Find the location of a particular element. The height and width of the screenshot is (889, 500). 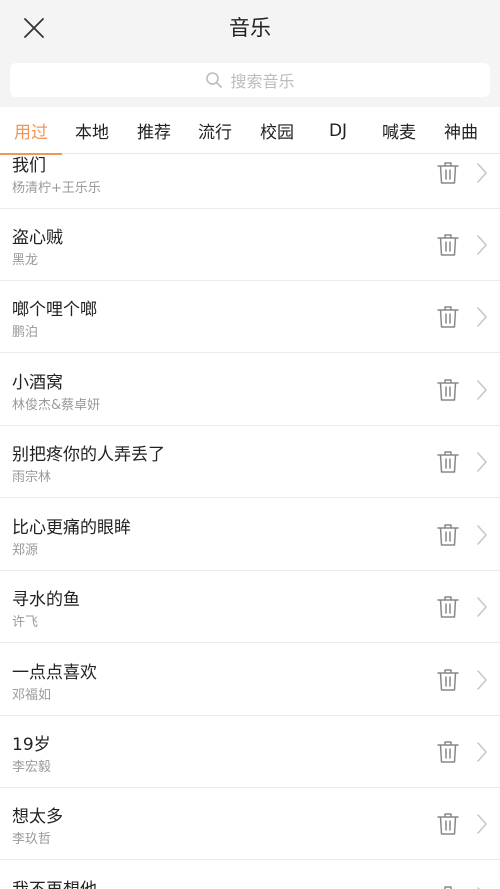

song-title: 别把疼你的人弄丢了 is located at coordinates (88, 455).